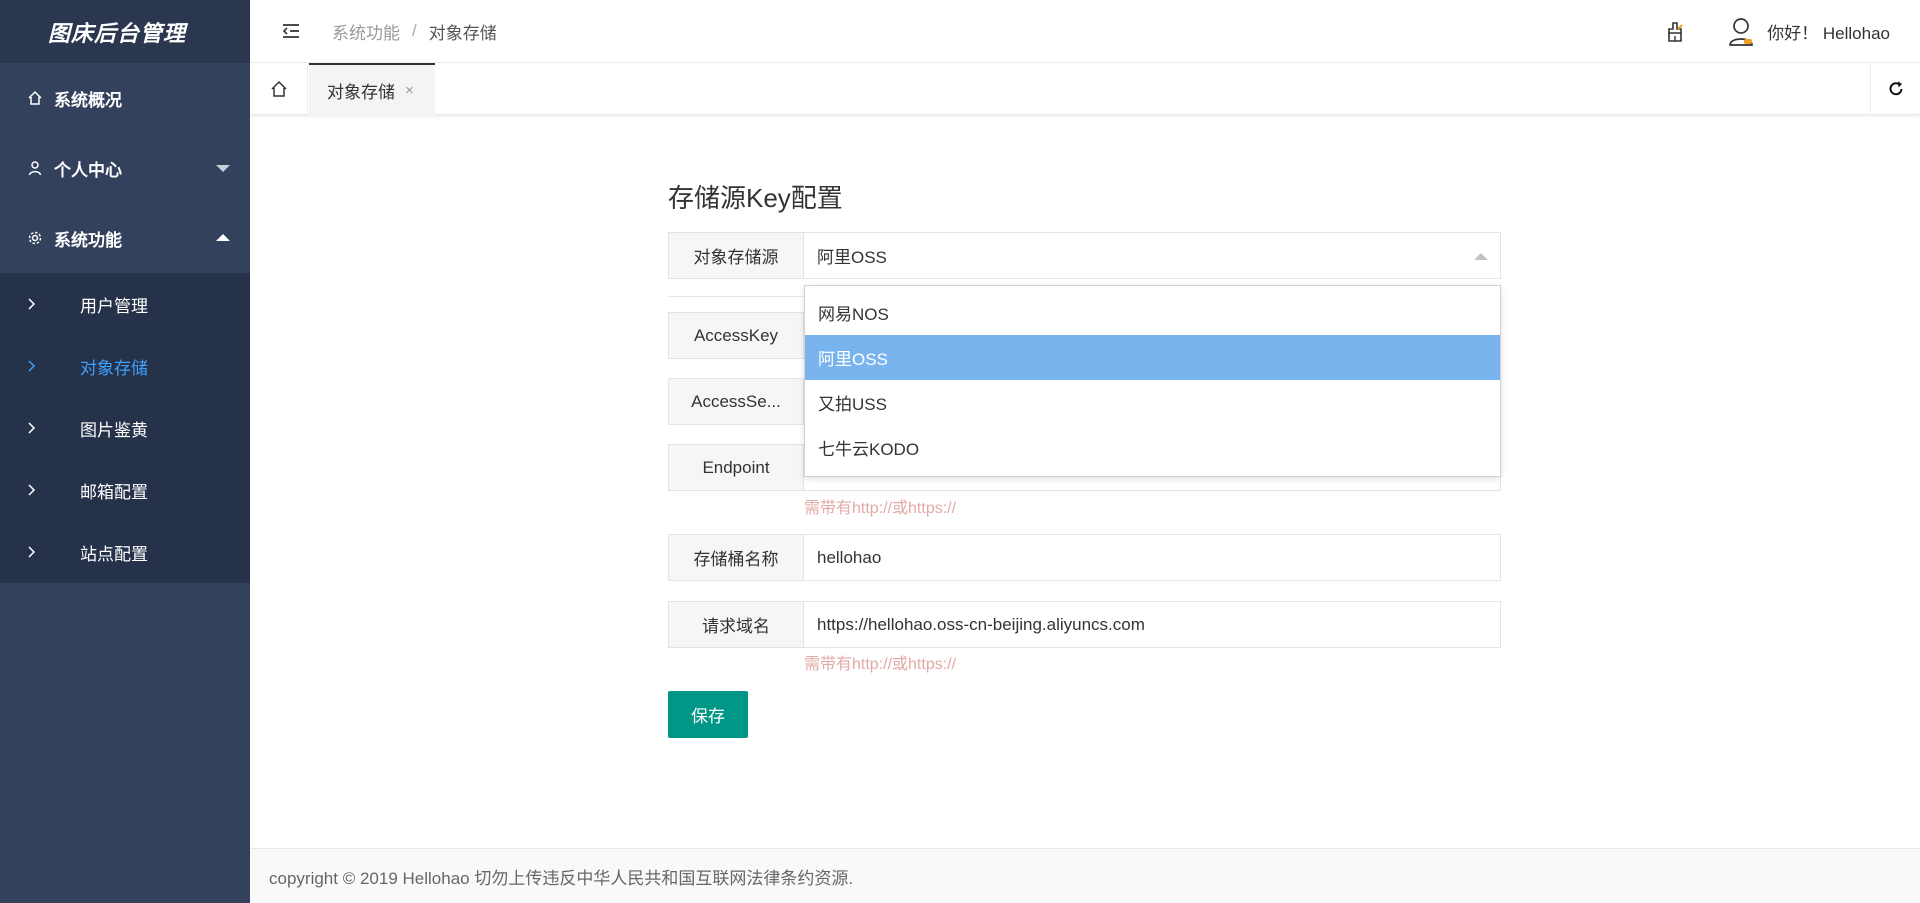  Describe the element at coordinates (736, 255) in the screenshot. I see `storage-source-label: 对象存储源` at that location.